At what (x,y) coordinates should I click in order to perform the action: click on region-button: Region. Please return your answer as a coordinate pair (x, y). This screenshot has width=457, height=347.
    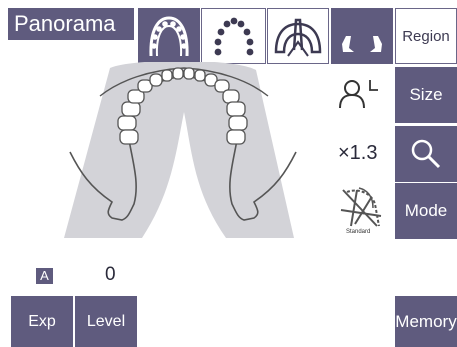
    Looking at the image, I should click on (426, 36).